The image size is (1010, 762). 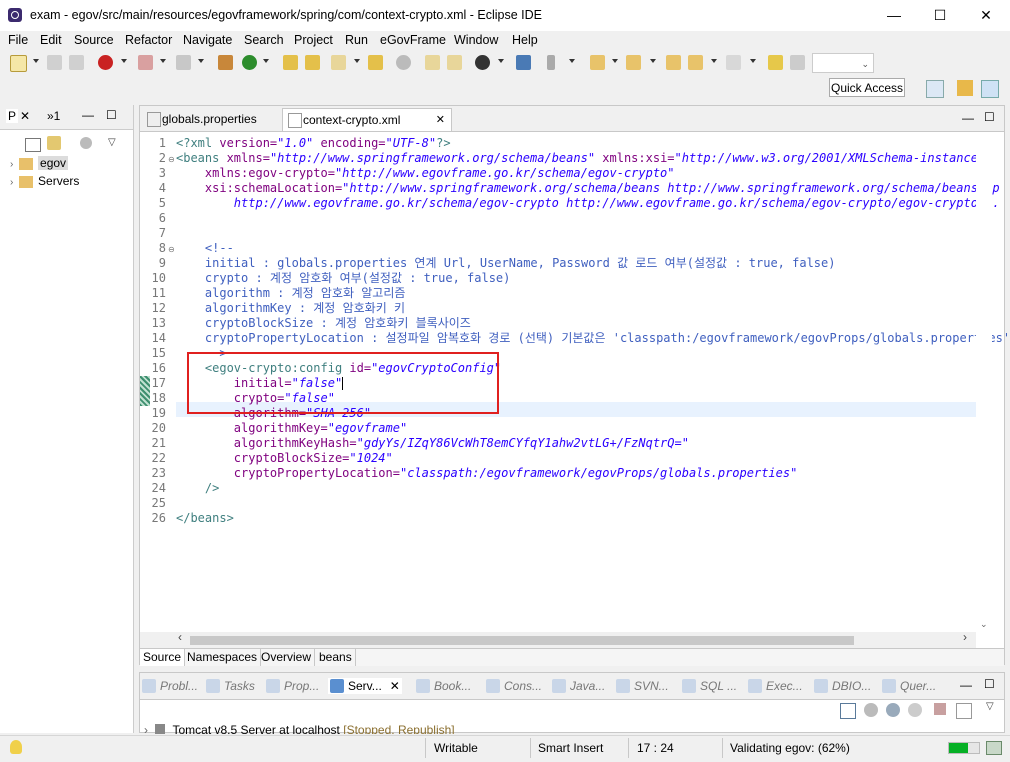 What do you see at coordinates (39, 163) in the screenshot?
I see `tree-item-egov: › egov` at bounding box center [39, 163].